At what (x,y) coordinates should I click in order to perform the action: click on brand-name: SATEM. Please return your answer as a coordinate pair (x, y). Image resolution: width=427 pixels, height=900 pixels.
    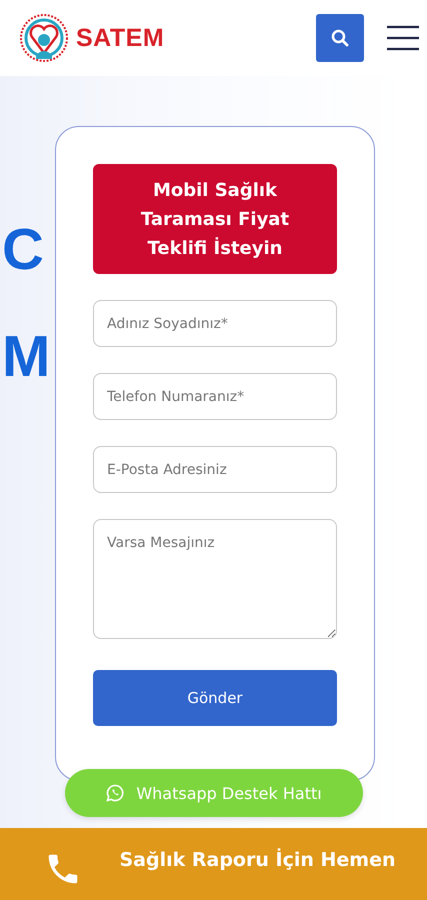
    Looking at the image, I should click on (120, 38).